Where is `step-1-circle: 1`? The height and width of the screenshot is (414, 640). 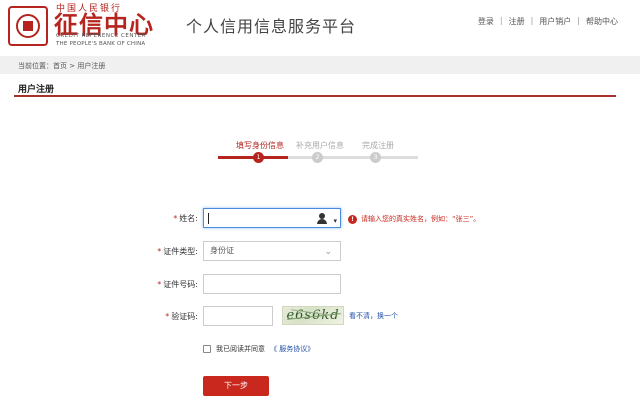 step-1-circle: 1 is located at coordinates (258, 157).